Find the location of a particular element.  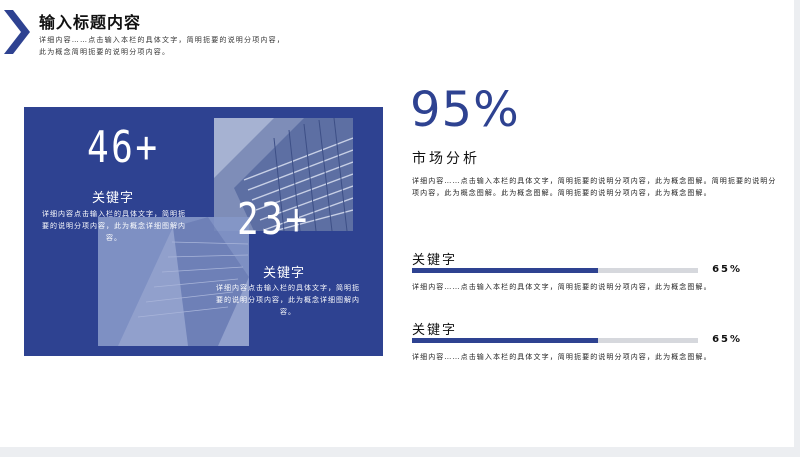

stat-desc-2: 详细内容点击输入栏的具体文字，简明扼要的说明分项内容，此为概念详细图解内容。 is located at coordinates (288, 300).